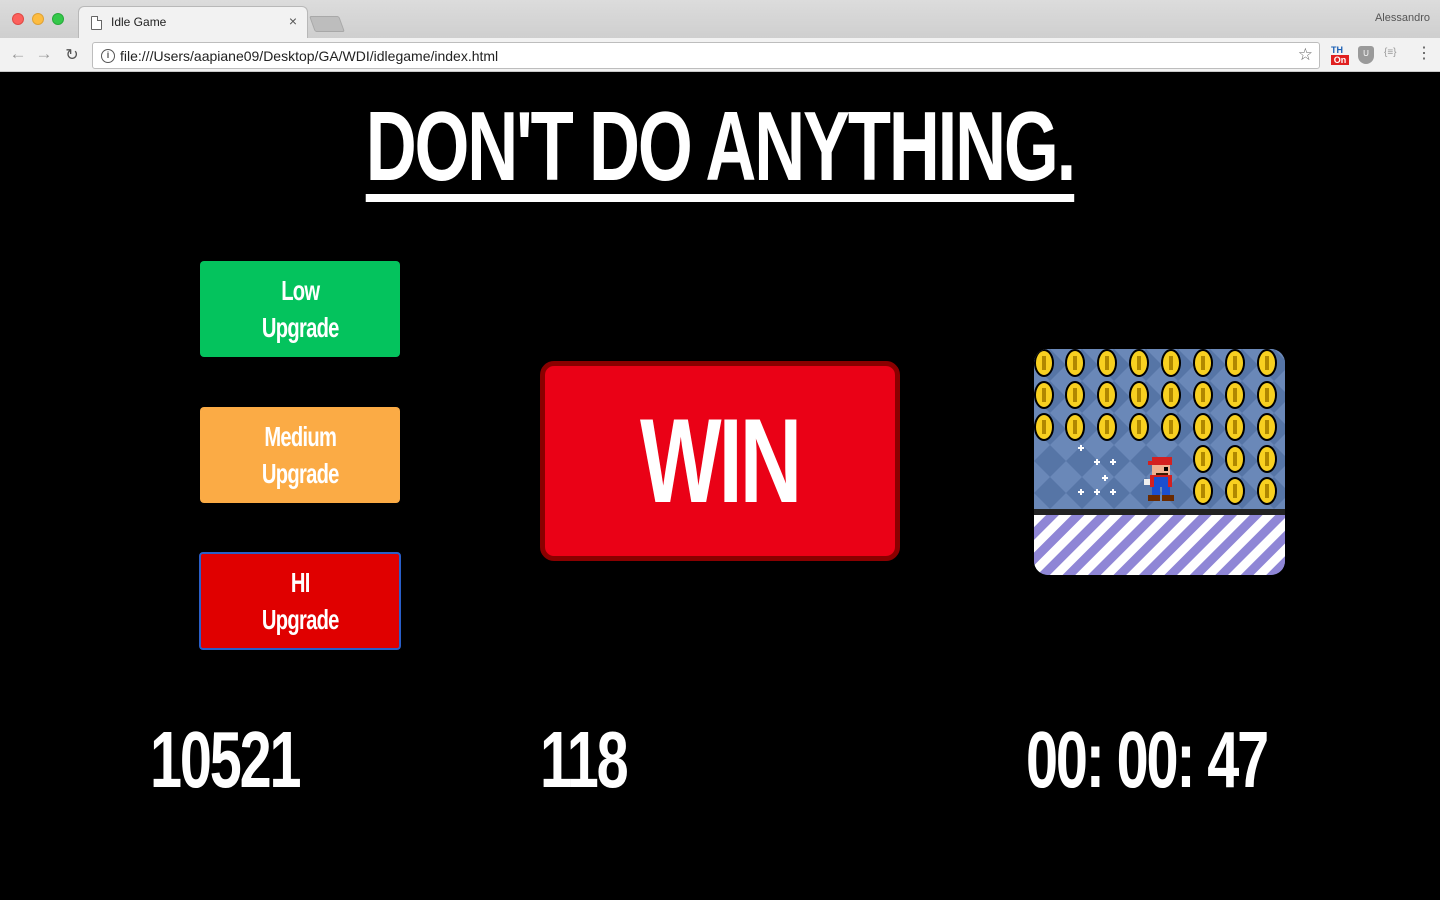 This screenshot has height=900, width=1440. I want to click on maximize-window-button, so click(58, 19).